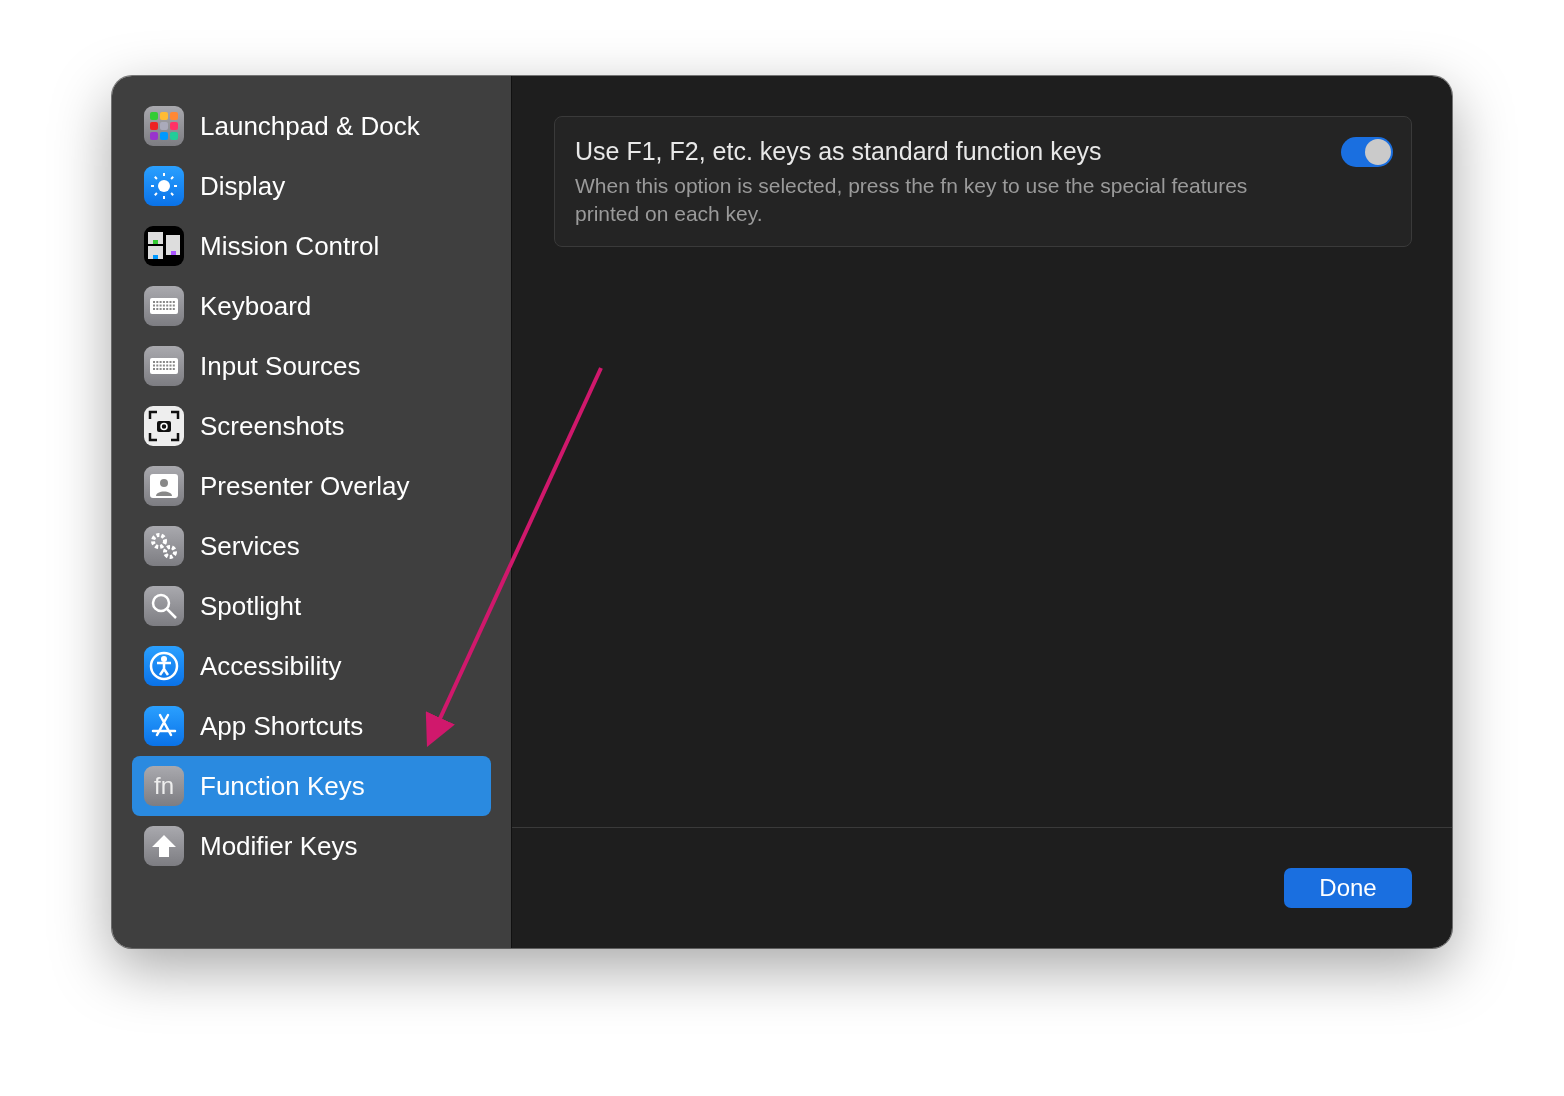 This screenshot has width=1564, height=1096. Describe the element at coordinates (164, 426) in the screenshot. I see `camera-icon` at that location.